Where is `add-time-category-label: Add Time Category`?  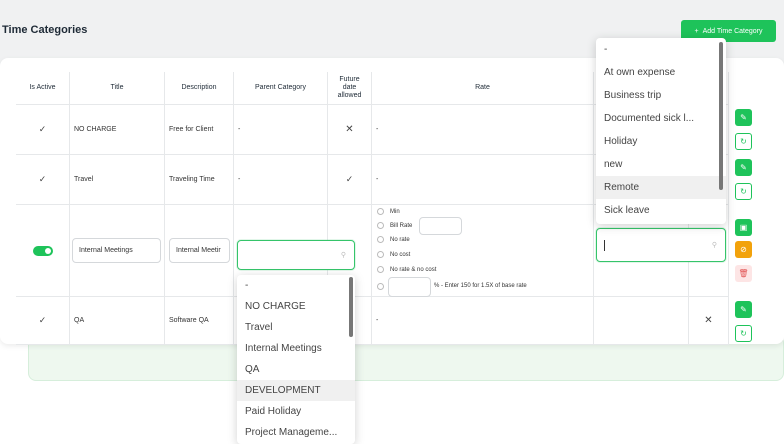 add-time-category-label: Add Time Category is located at coordinates (732, 31).